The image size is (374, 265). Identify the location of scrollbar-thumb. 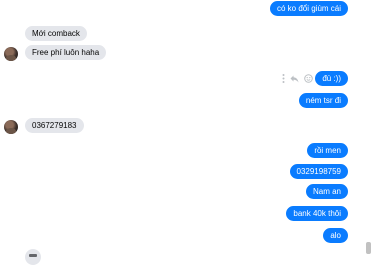
(368, 248).